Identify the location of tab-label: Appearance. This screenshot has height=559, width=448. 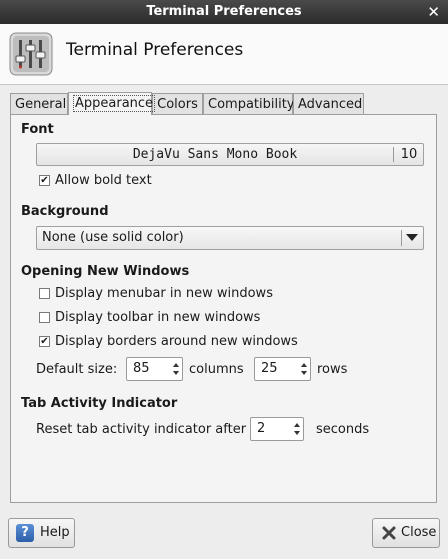
(114, 103).